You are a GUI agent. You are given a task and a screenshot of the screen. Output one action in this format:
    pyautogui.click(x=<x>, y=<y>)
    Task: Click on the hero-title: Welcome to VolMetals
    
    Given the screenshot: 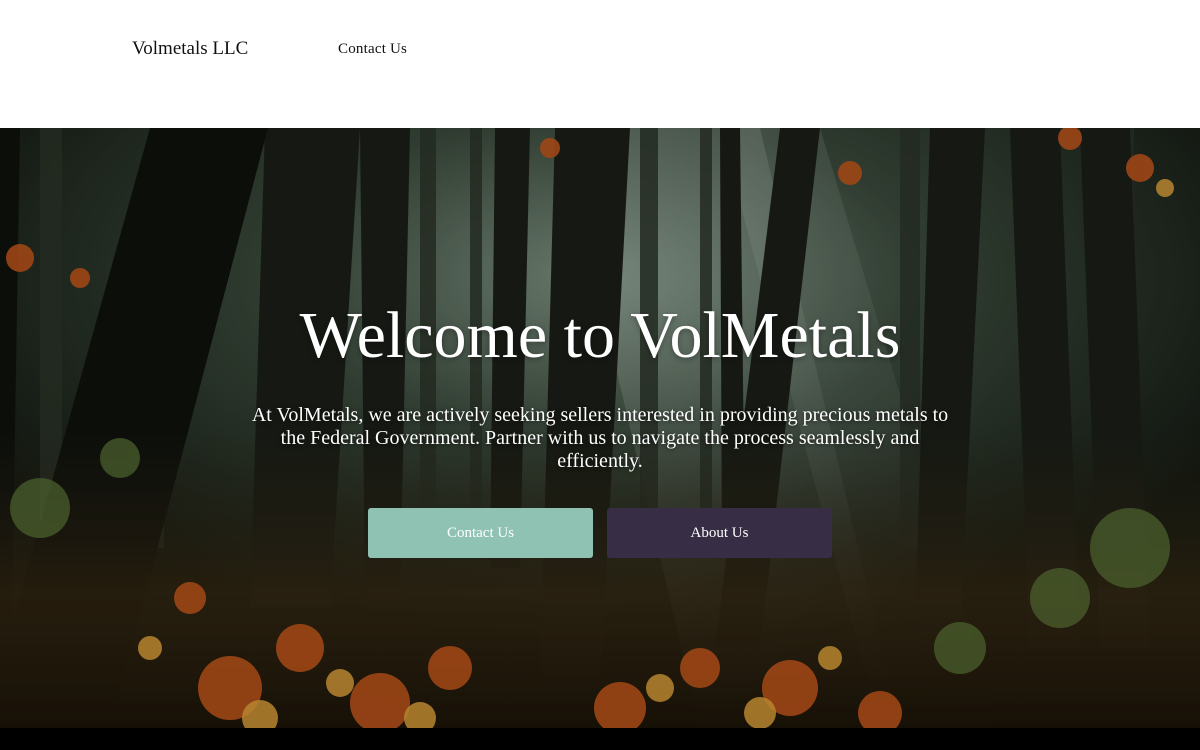 What is the action you would take?
    pyautogui.click(x=600, y=335)
    